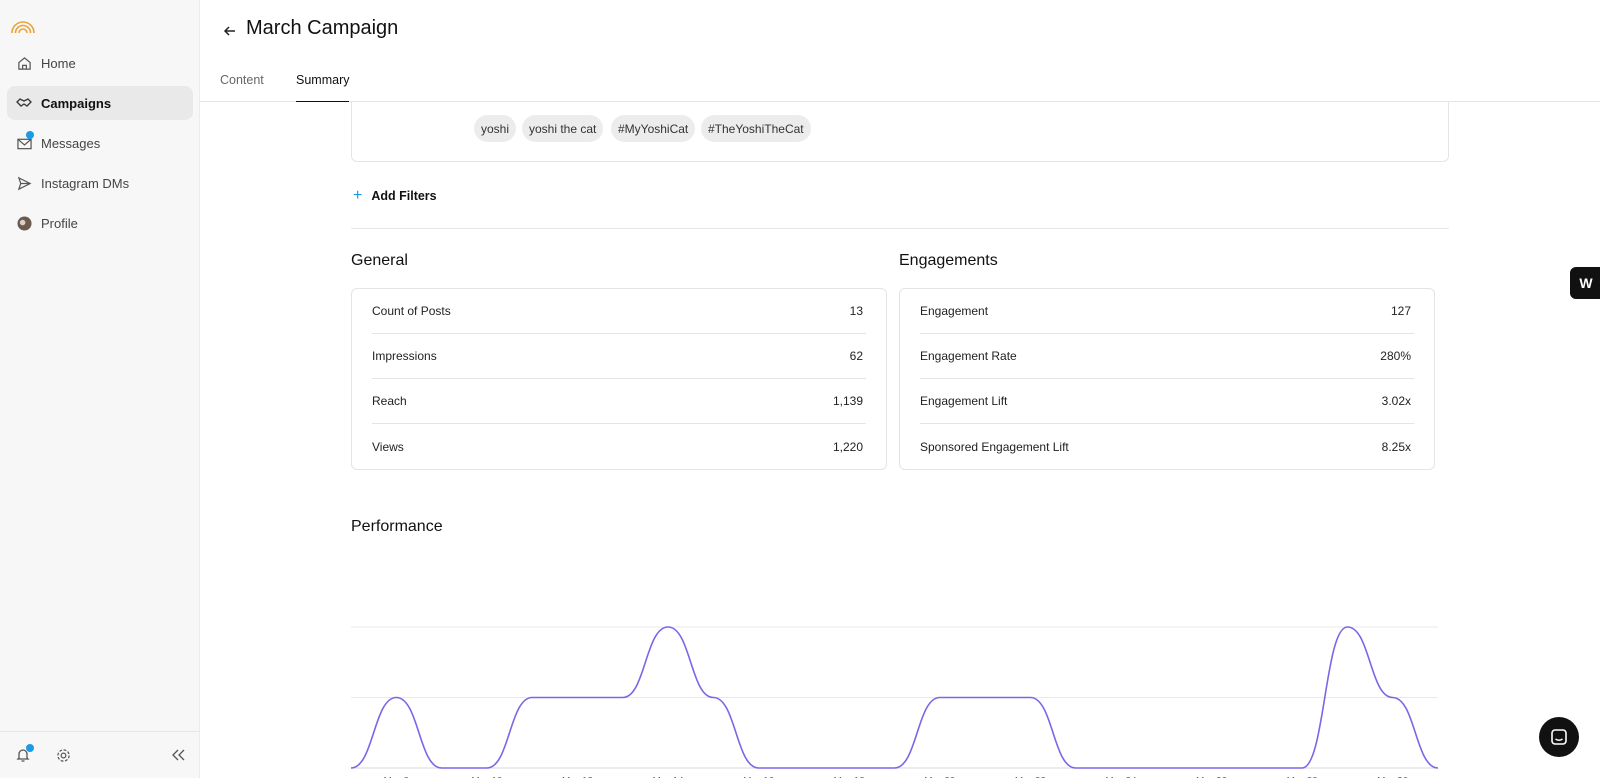 The height and width of the screenshot is (778, 1600). Describe the element at coordinates (1167, 356) in the screenshot. I see `stat-row: Engagement Rate 280%` at that location.